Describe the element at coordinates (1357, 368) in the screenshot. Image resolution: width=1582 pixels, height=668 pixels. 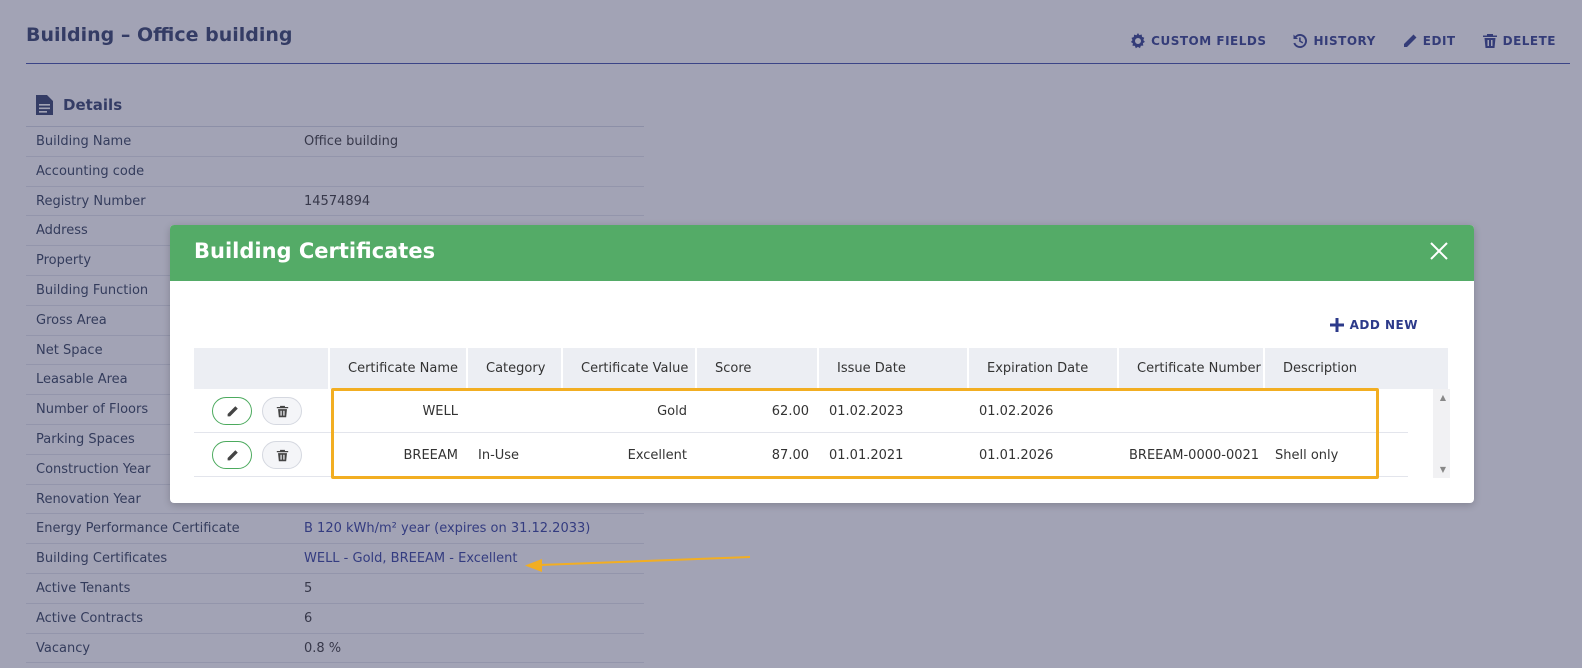
I see `column-header: Description` at that location.